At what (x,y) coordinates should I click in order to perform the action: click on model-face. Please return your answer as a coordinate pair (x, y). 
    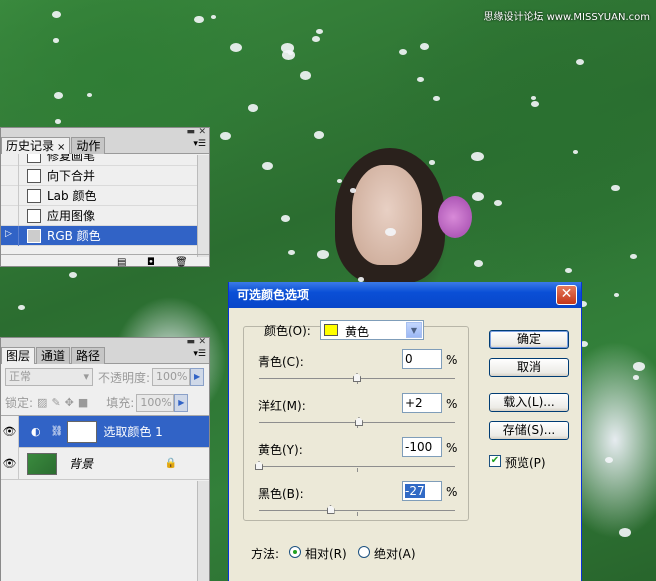
    Looking at the image, I should click on (387, 215).